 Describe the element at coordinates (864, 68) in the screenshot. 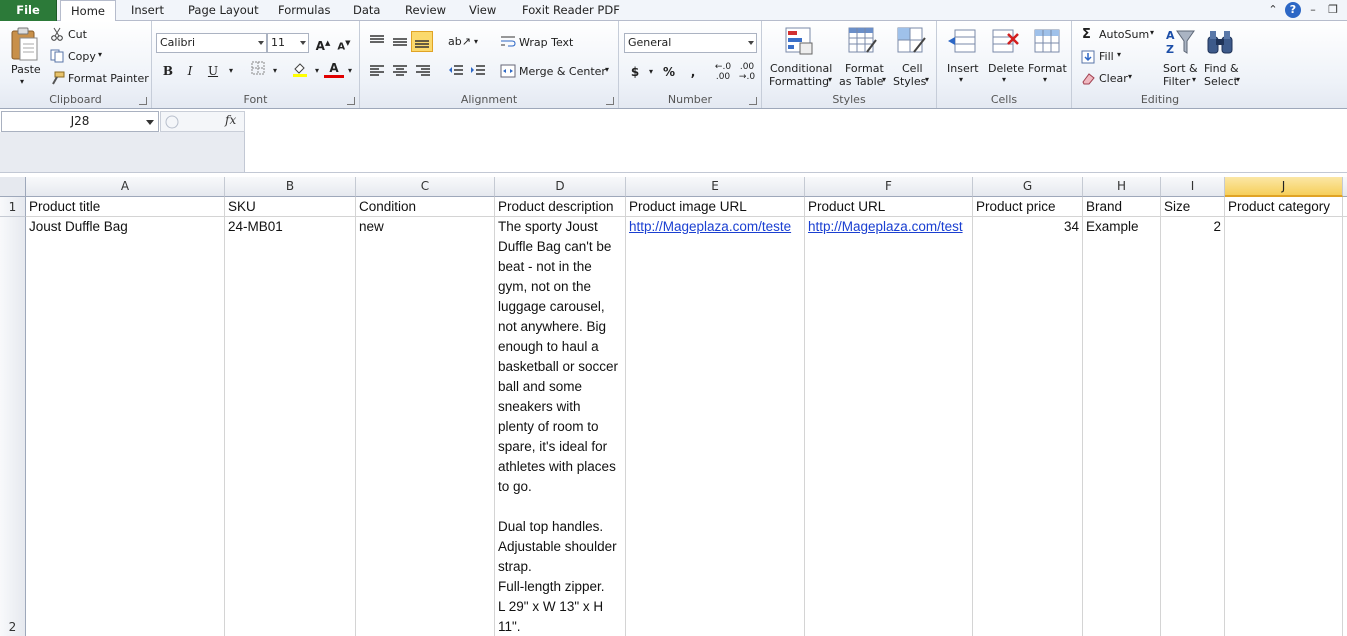

I see `format-as-table-label-1: Format` at that location.